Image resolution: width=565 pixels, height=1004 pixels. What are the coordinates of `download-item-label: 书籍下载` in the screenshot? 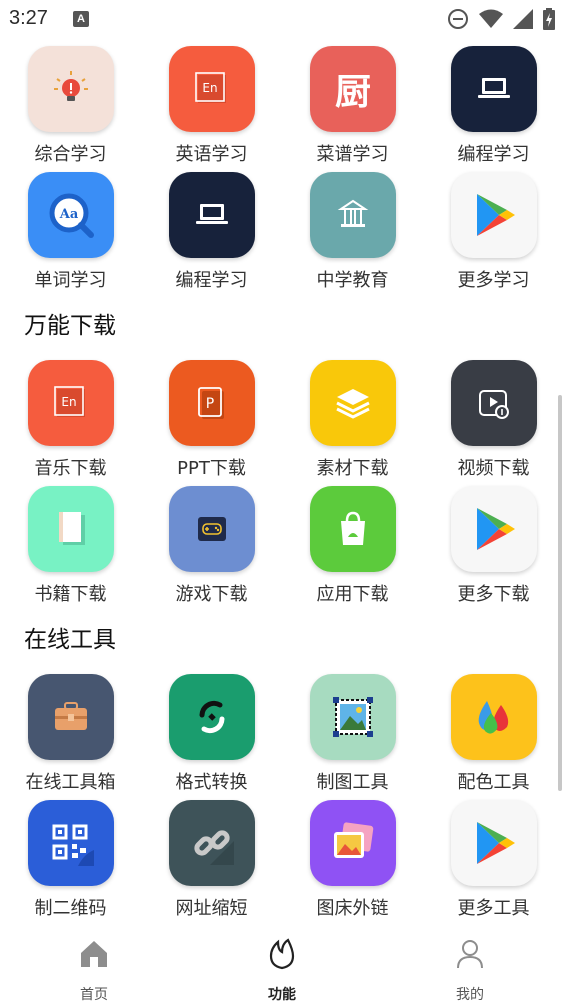 It's located at (70, 594).